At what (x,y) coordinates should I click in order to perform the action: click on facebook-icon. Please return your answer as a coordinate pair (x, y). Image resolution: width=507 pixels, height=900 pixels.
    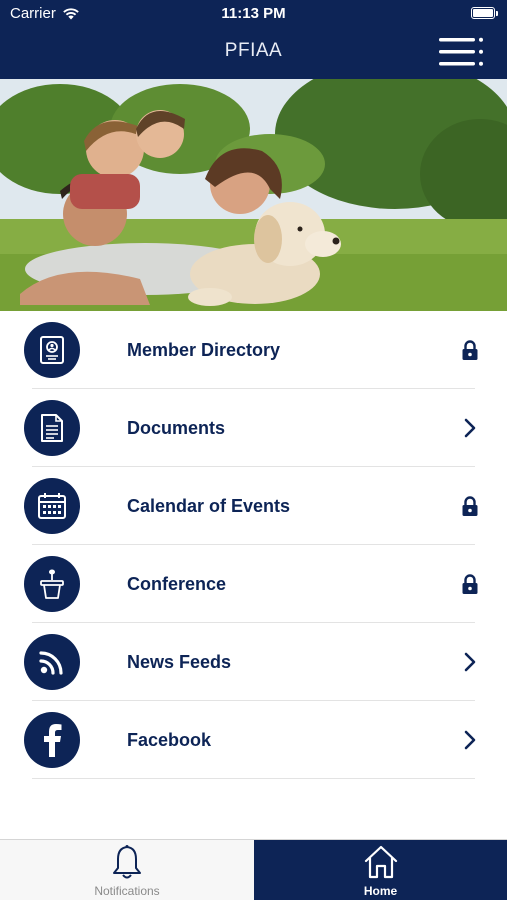
    Looking at the image, I should click on (53, 740).